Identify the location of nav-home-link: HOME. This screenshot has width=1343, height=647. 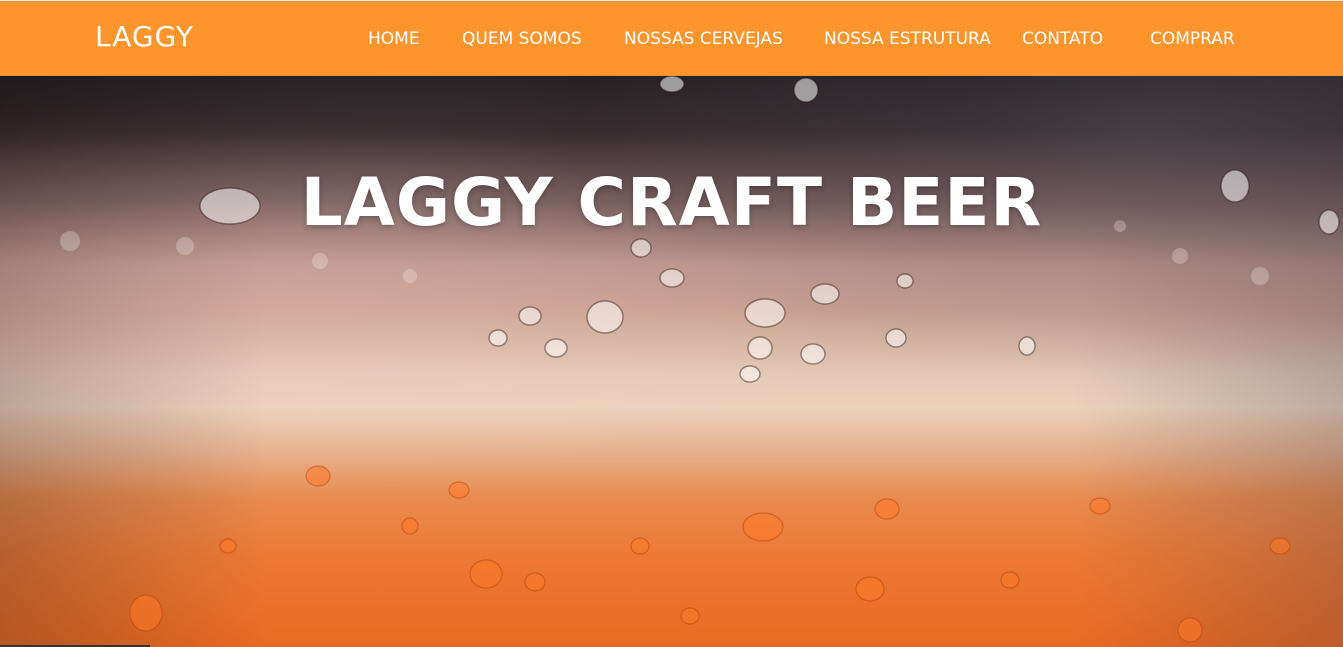
(394, 39).